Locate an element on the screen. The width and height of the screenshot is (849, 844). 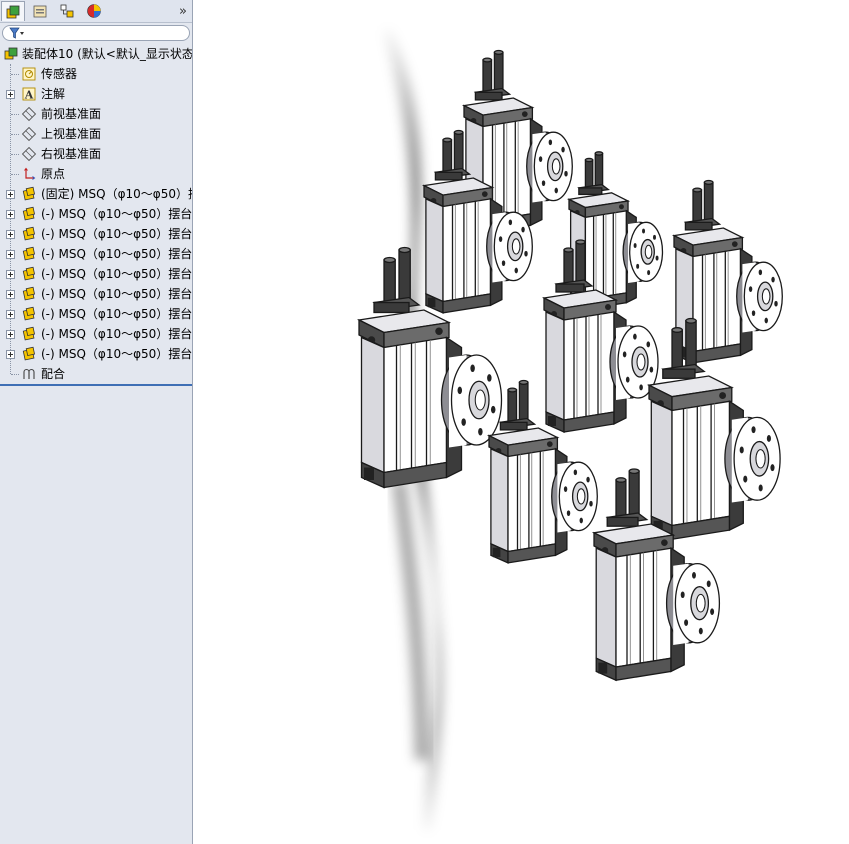
tab-display-manager is located at coordinates (94, 11).